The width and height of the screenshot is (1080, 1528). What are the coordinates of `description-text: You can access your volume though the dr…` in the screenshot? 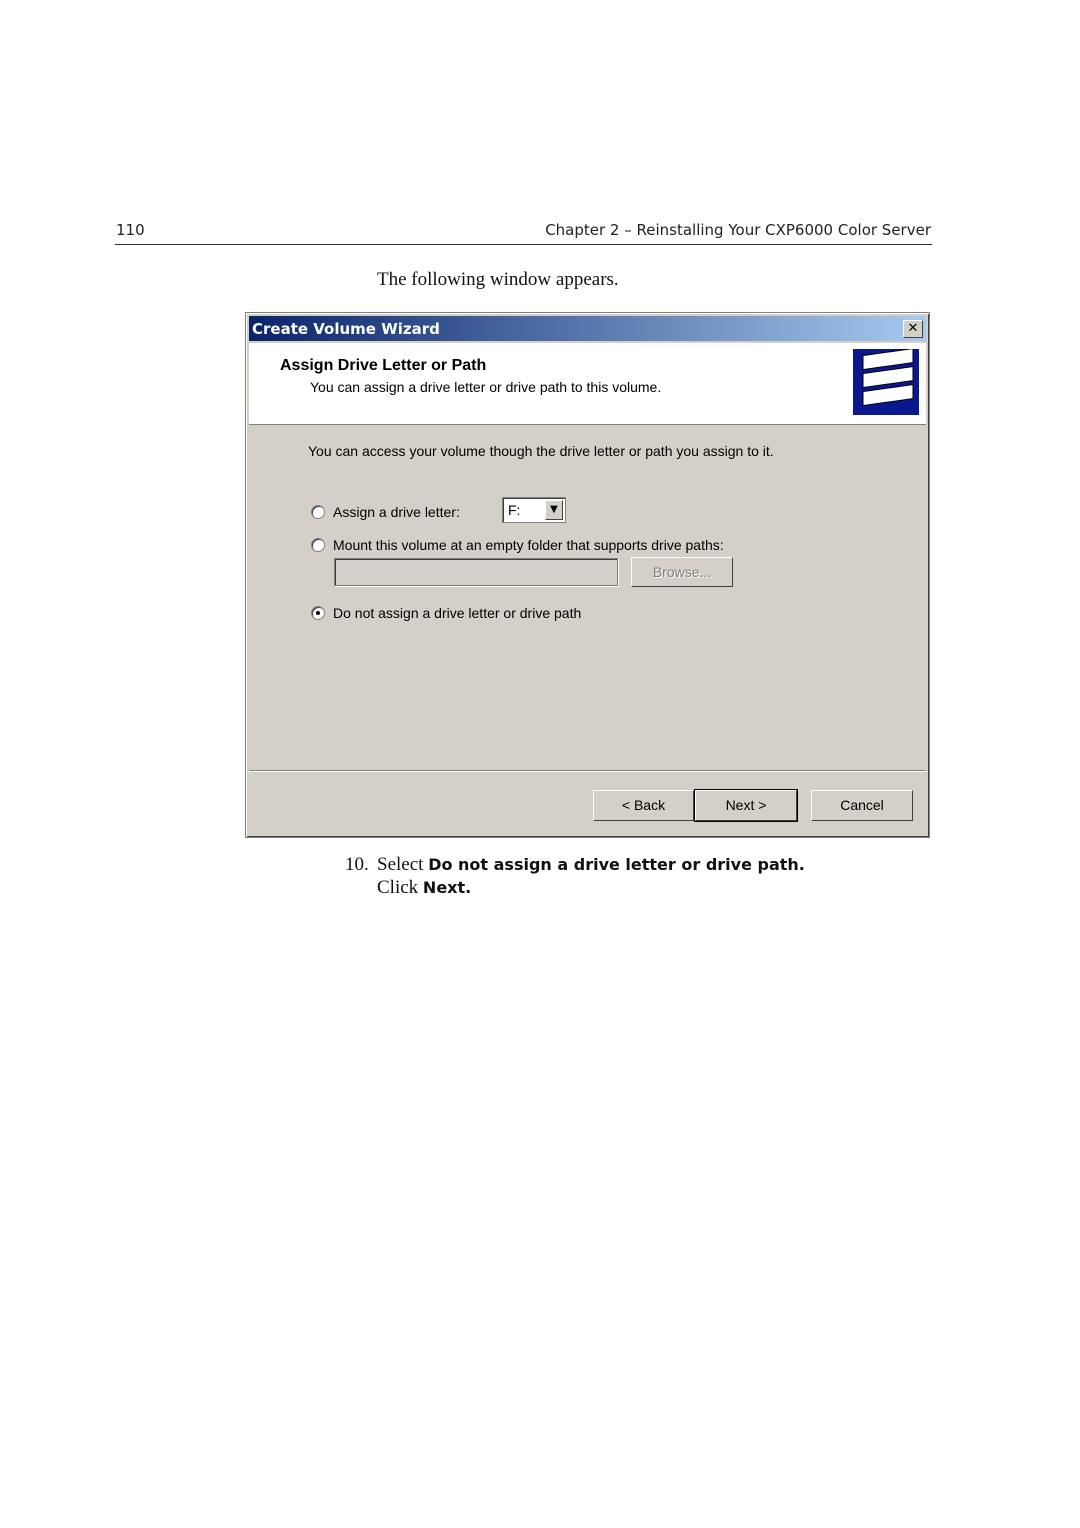 It's located at (541, 451).